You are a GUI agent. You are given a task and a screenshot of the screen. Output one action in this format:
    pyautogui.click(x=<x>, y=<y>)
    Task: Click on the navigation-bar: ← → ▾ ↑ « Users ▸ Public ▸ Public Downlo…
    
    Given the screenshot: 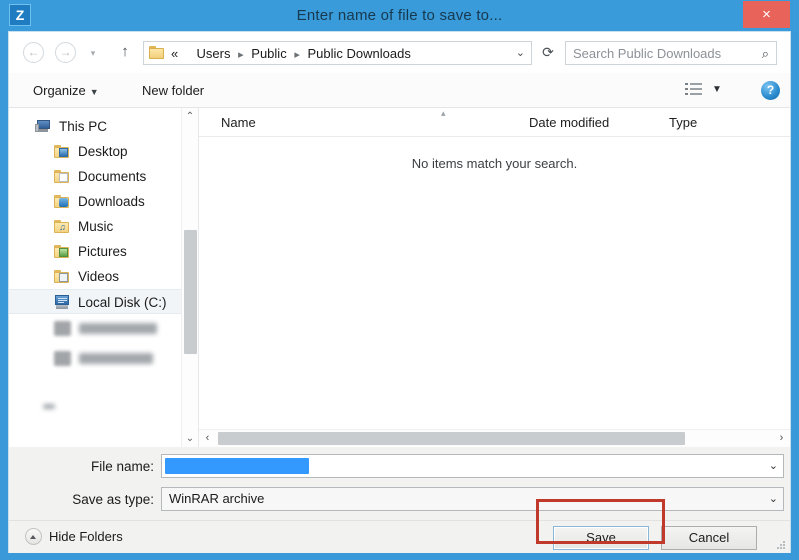 What is the action you would take?
    pyautogui.click(x=399, y=52)
    